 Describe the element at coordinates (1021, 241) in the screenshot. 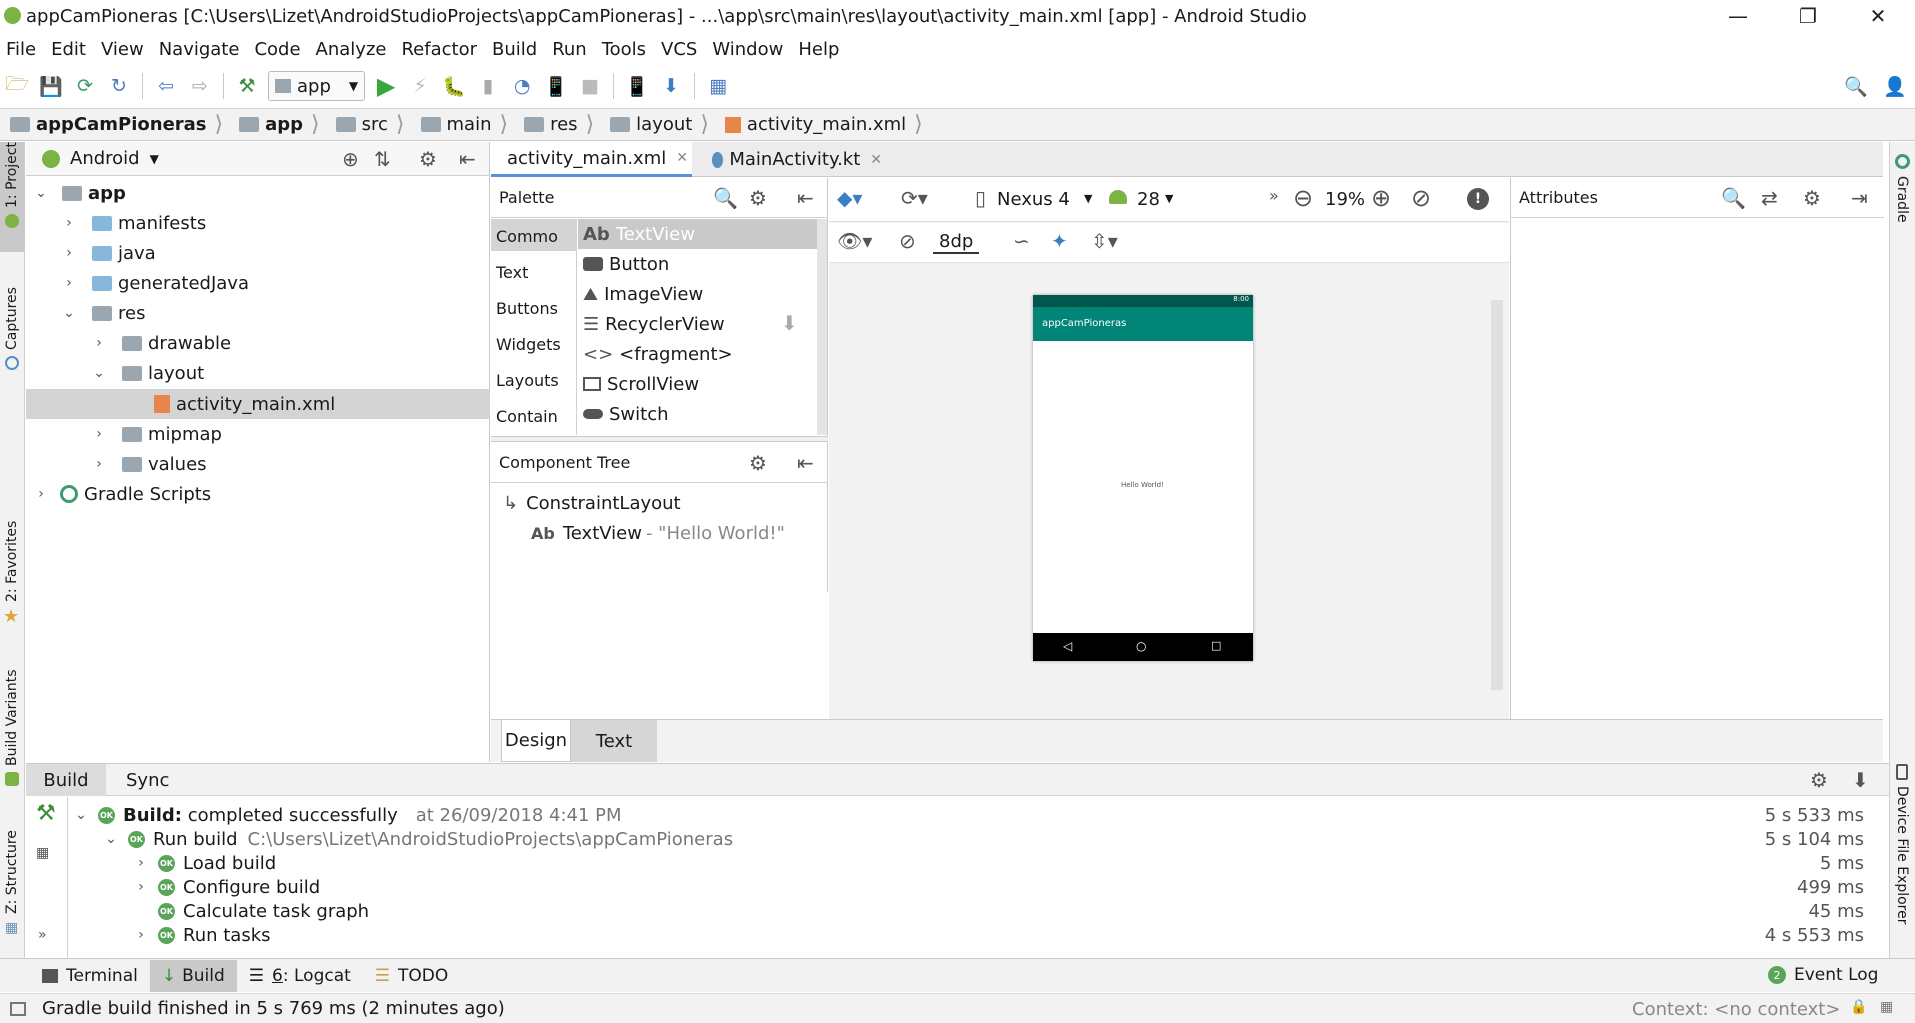

I see `clear-constraints-icon: ∽` at that location.